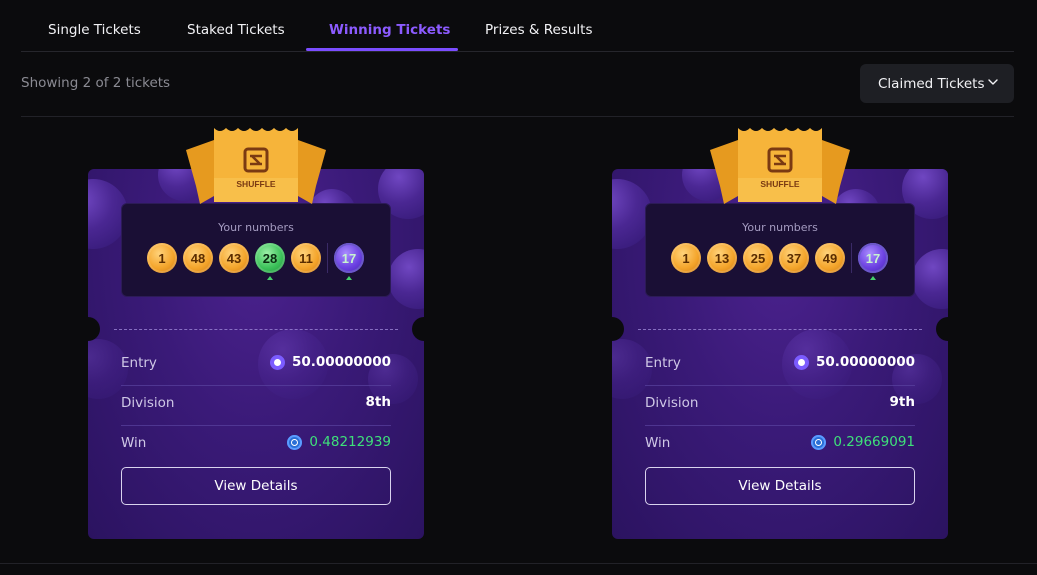 The image size is (1037, 575). I want to click on your-numbers-panel: Your numbers 1 13 25 37 49 17, so click(780, 250).